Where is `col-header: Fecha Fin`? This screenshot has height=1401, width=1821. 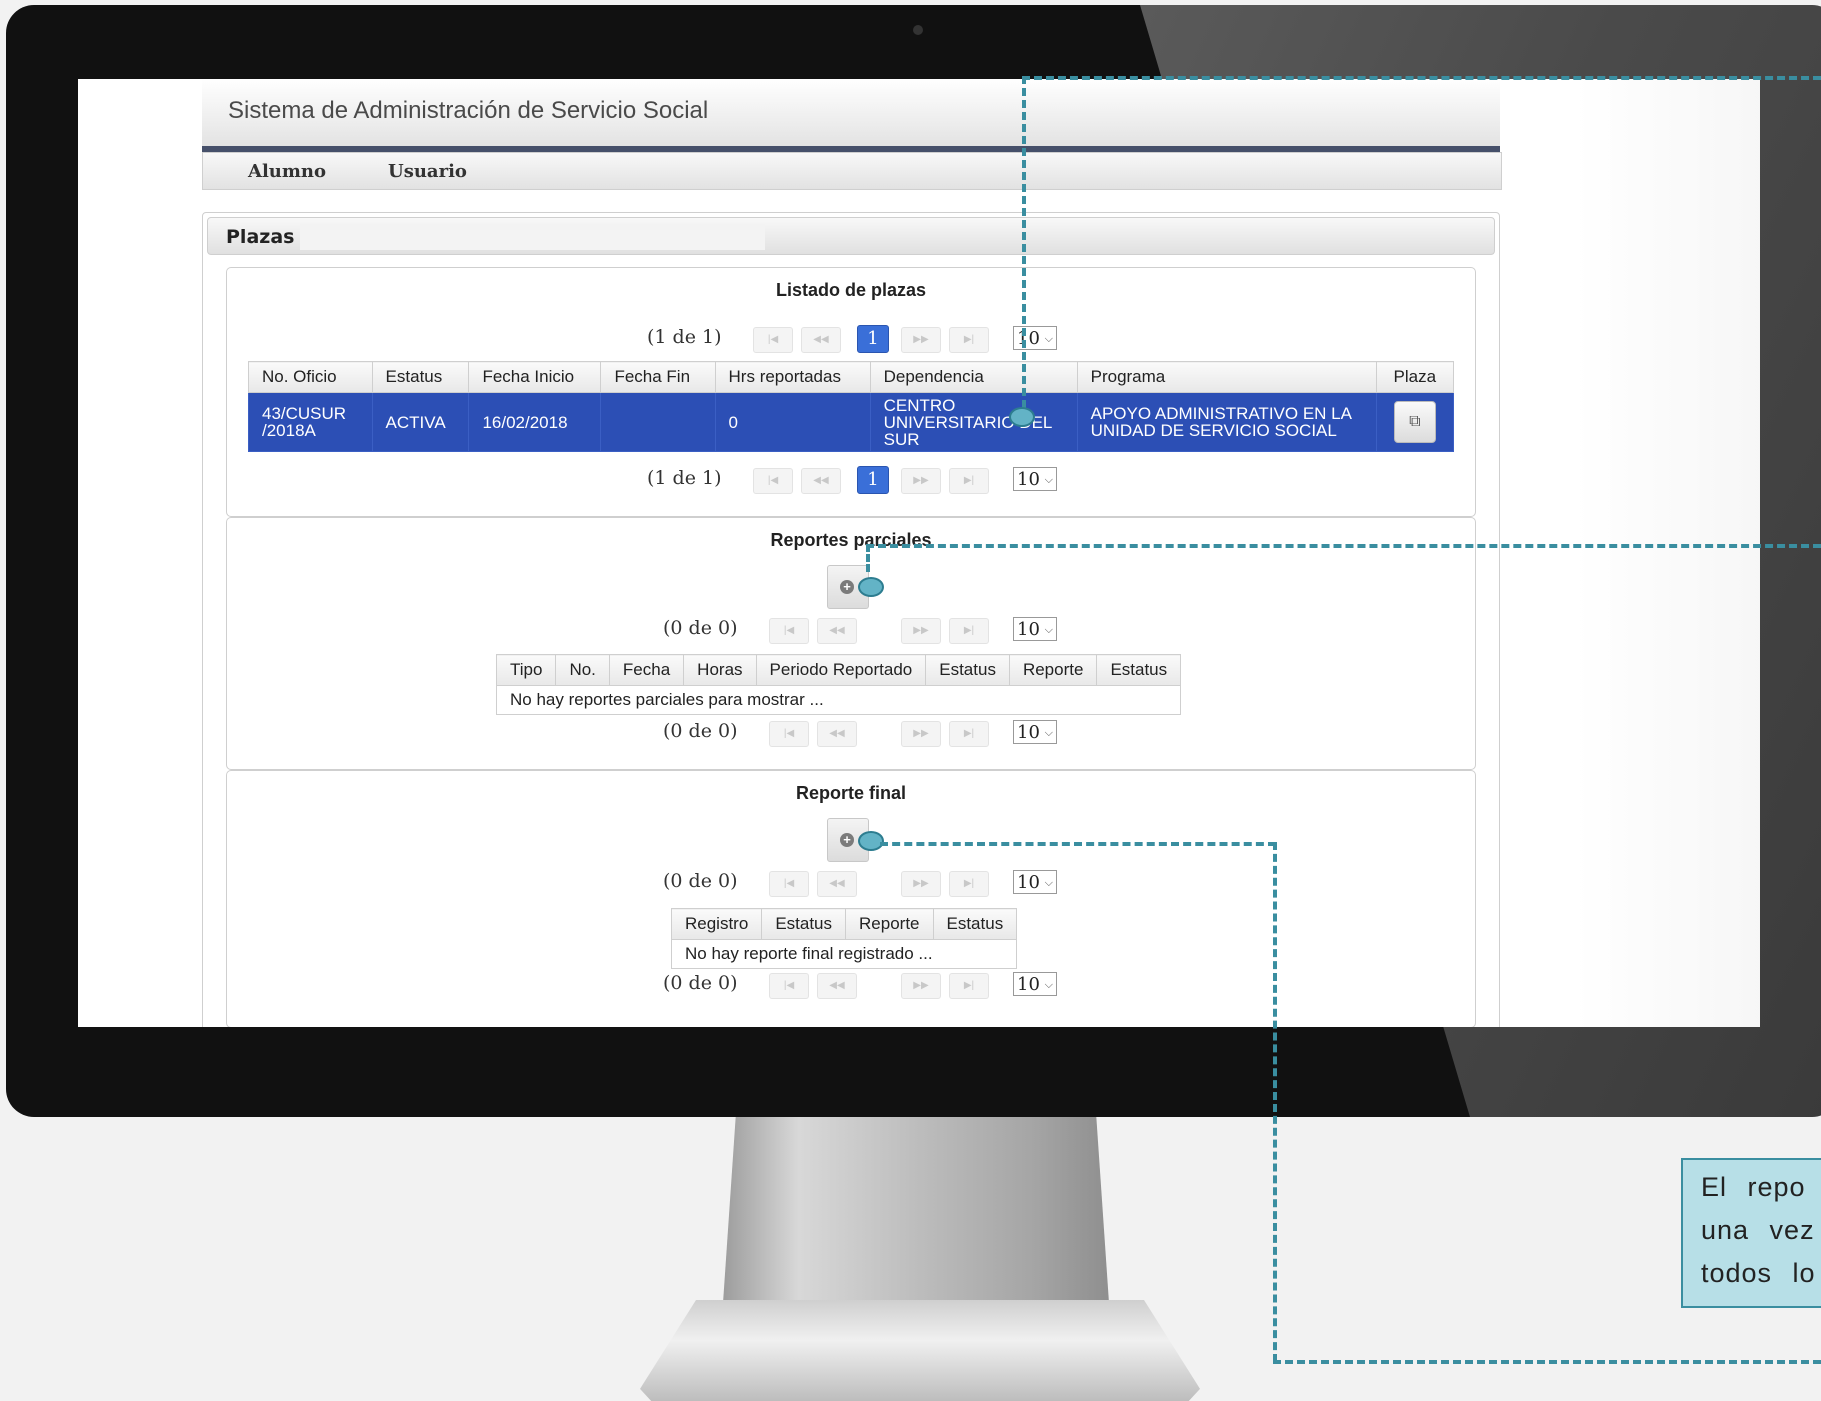
col-header: Fecha Fin is located at coordinates (658, 377).